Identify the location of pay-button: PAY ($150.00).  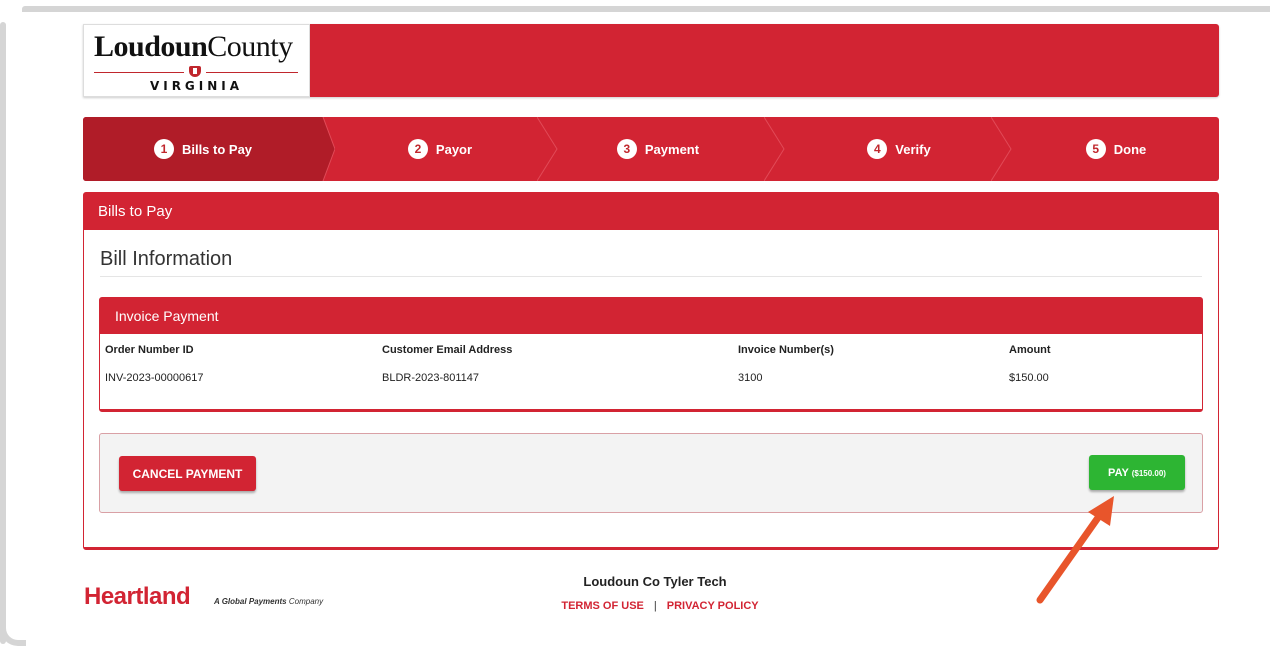
(1137, 472).